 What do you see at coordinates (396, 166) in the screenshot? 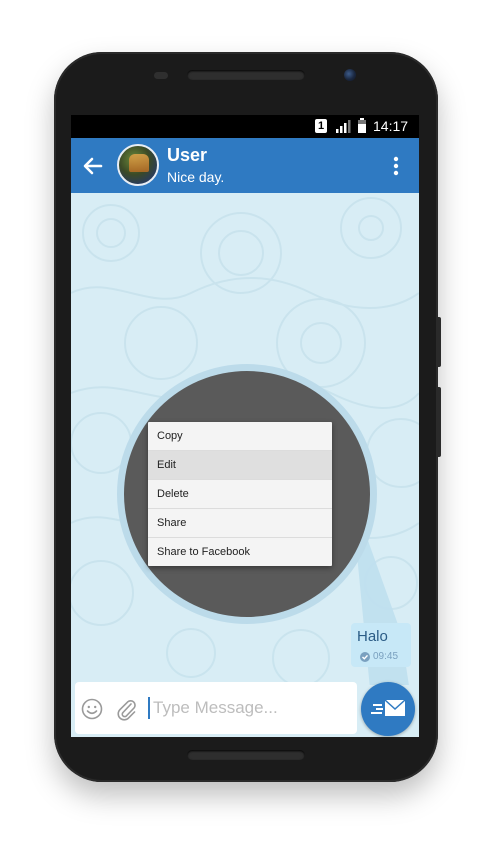
I see `more-vertical-icon` at bounding box center [396, 166].